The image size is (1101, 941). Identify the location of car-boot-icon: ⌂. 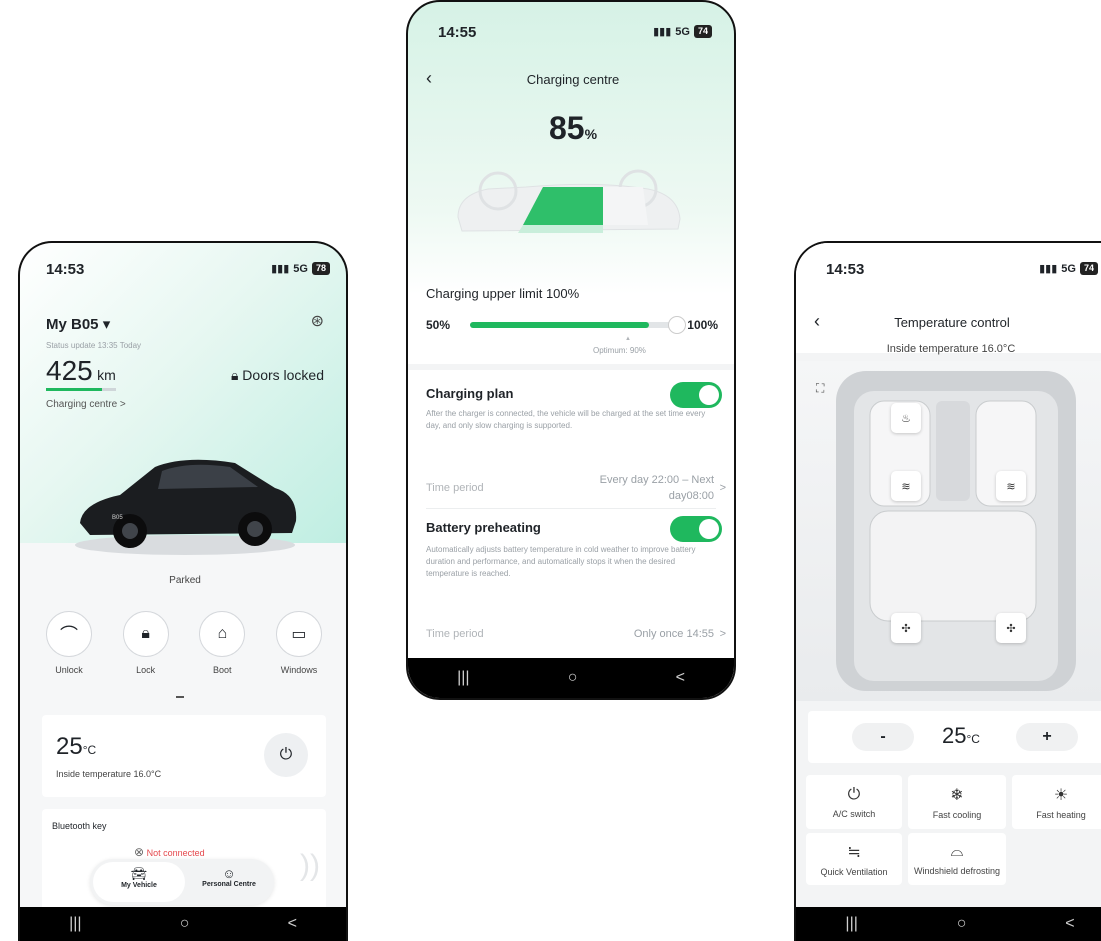
(222, 634).